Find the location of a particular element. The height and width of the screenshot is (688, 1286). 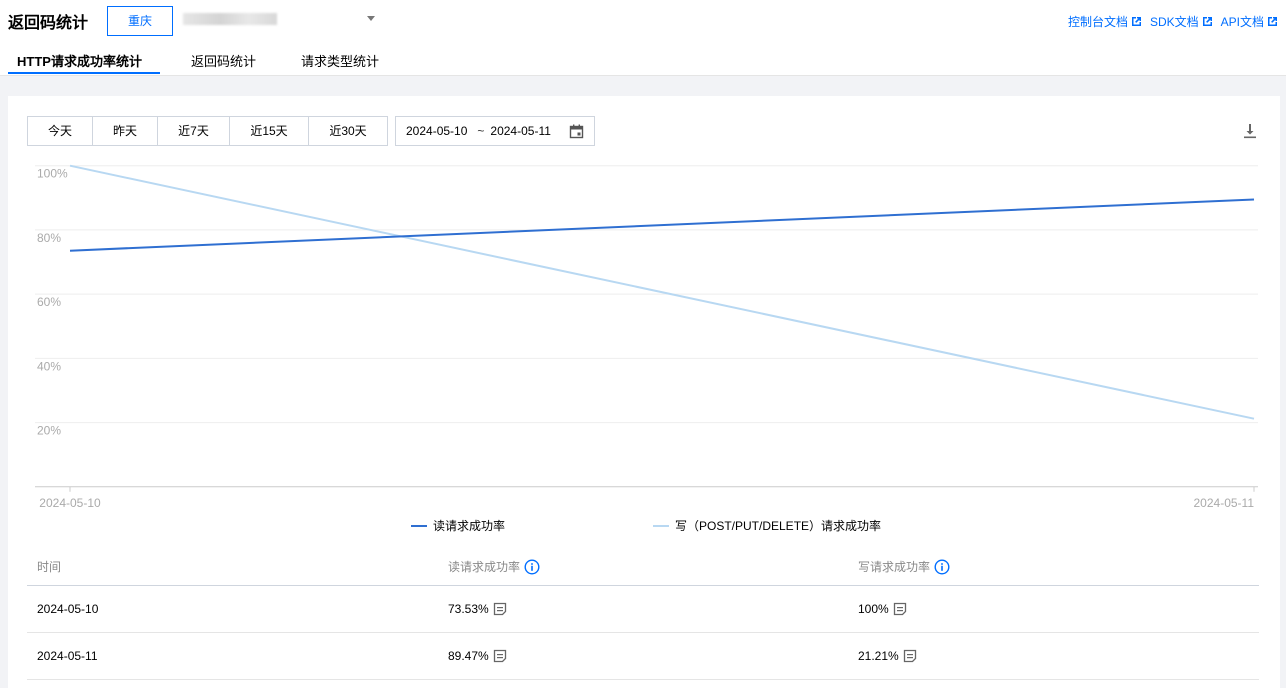

sdk-doc-link-label: SDK文档 is located at coordinates (1174, 22).